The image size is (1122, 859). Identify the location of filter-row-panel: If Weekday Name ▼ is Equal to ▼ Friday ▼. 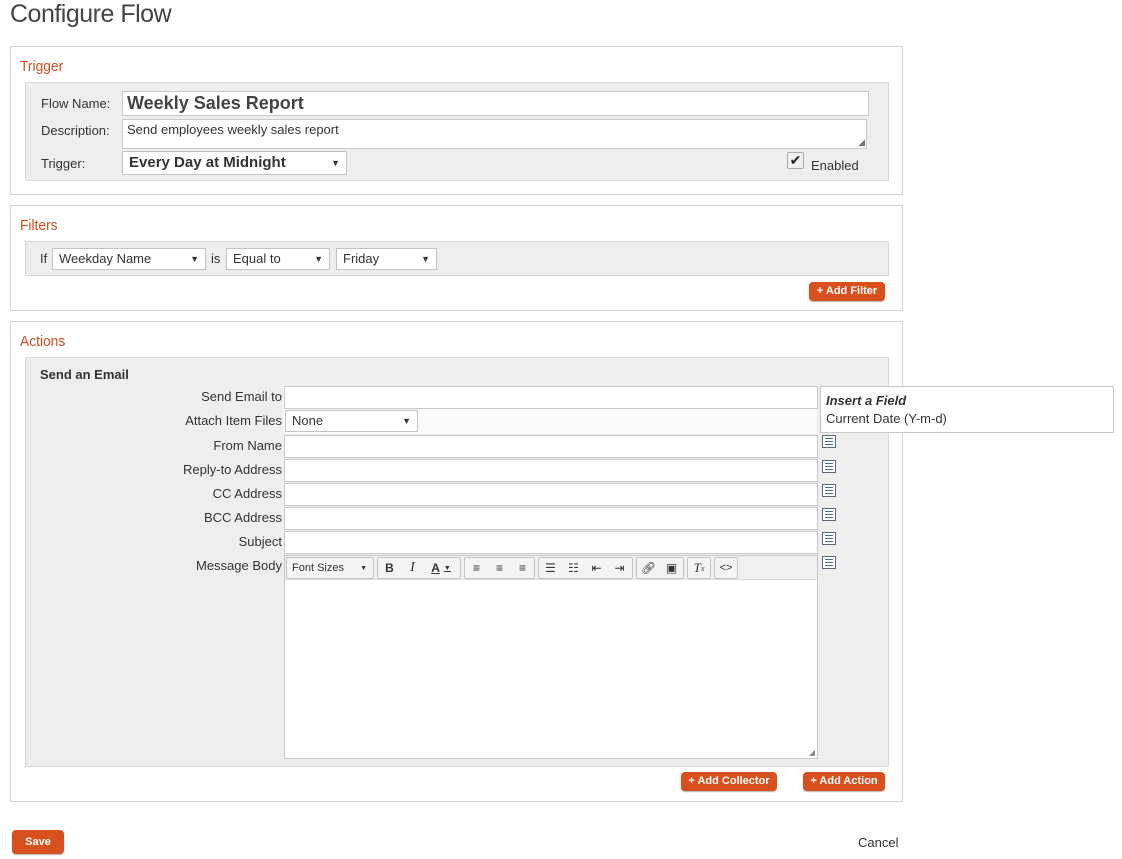
(457, 258).